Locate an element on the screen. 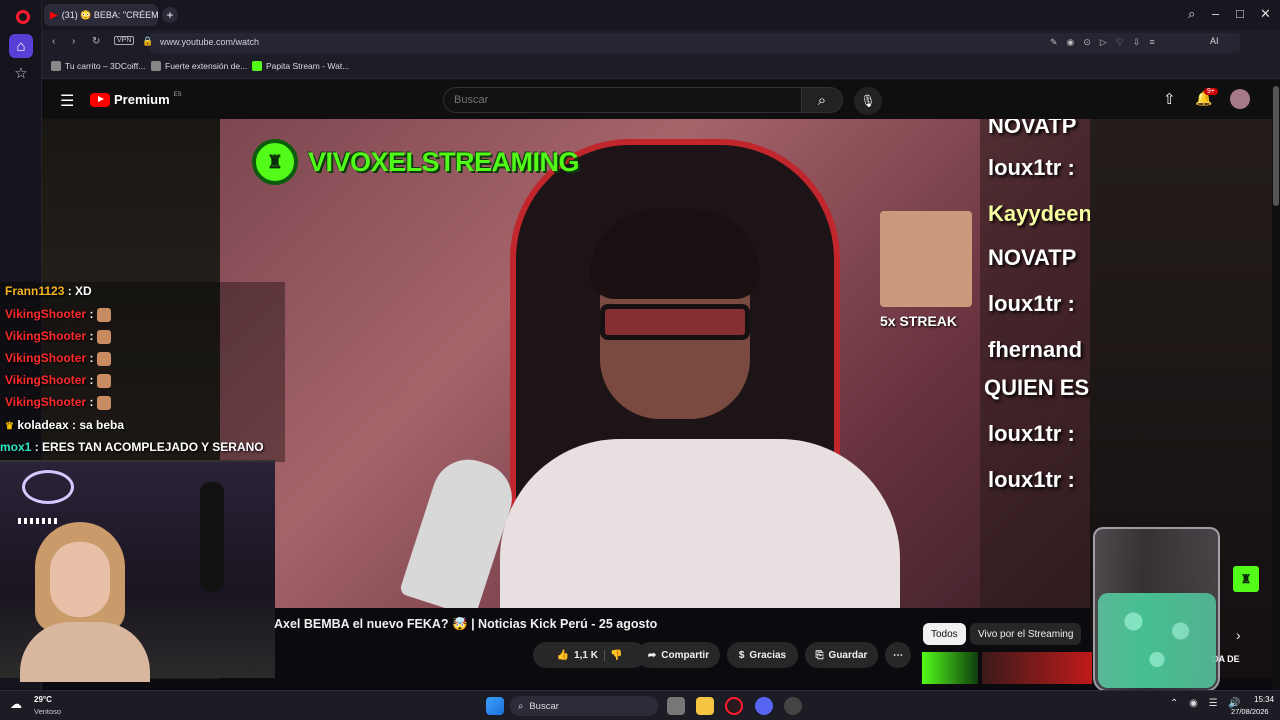 This screenshot has height=720, width=1280. opera-icon is located at coordinates (734, 706).